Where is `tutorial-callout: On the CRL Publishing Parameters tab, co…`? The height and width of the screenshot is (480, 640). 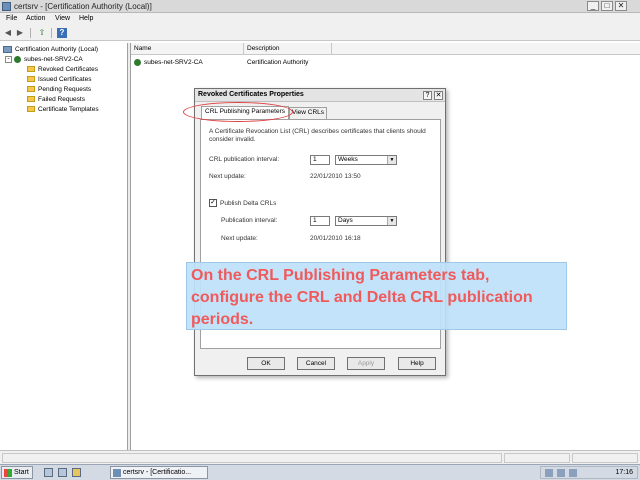
tutorial-callout: On the CRL Publishing Parameters tab, co… is located at coordinates (376, 296).